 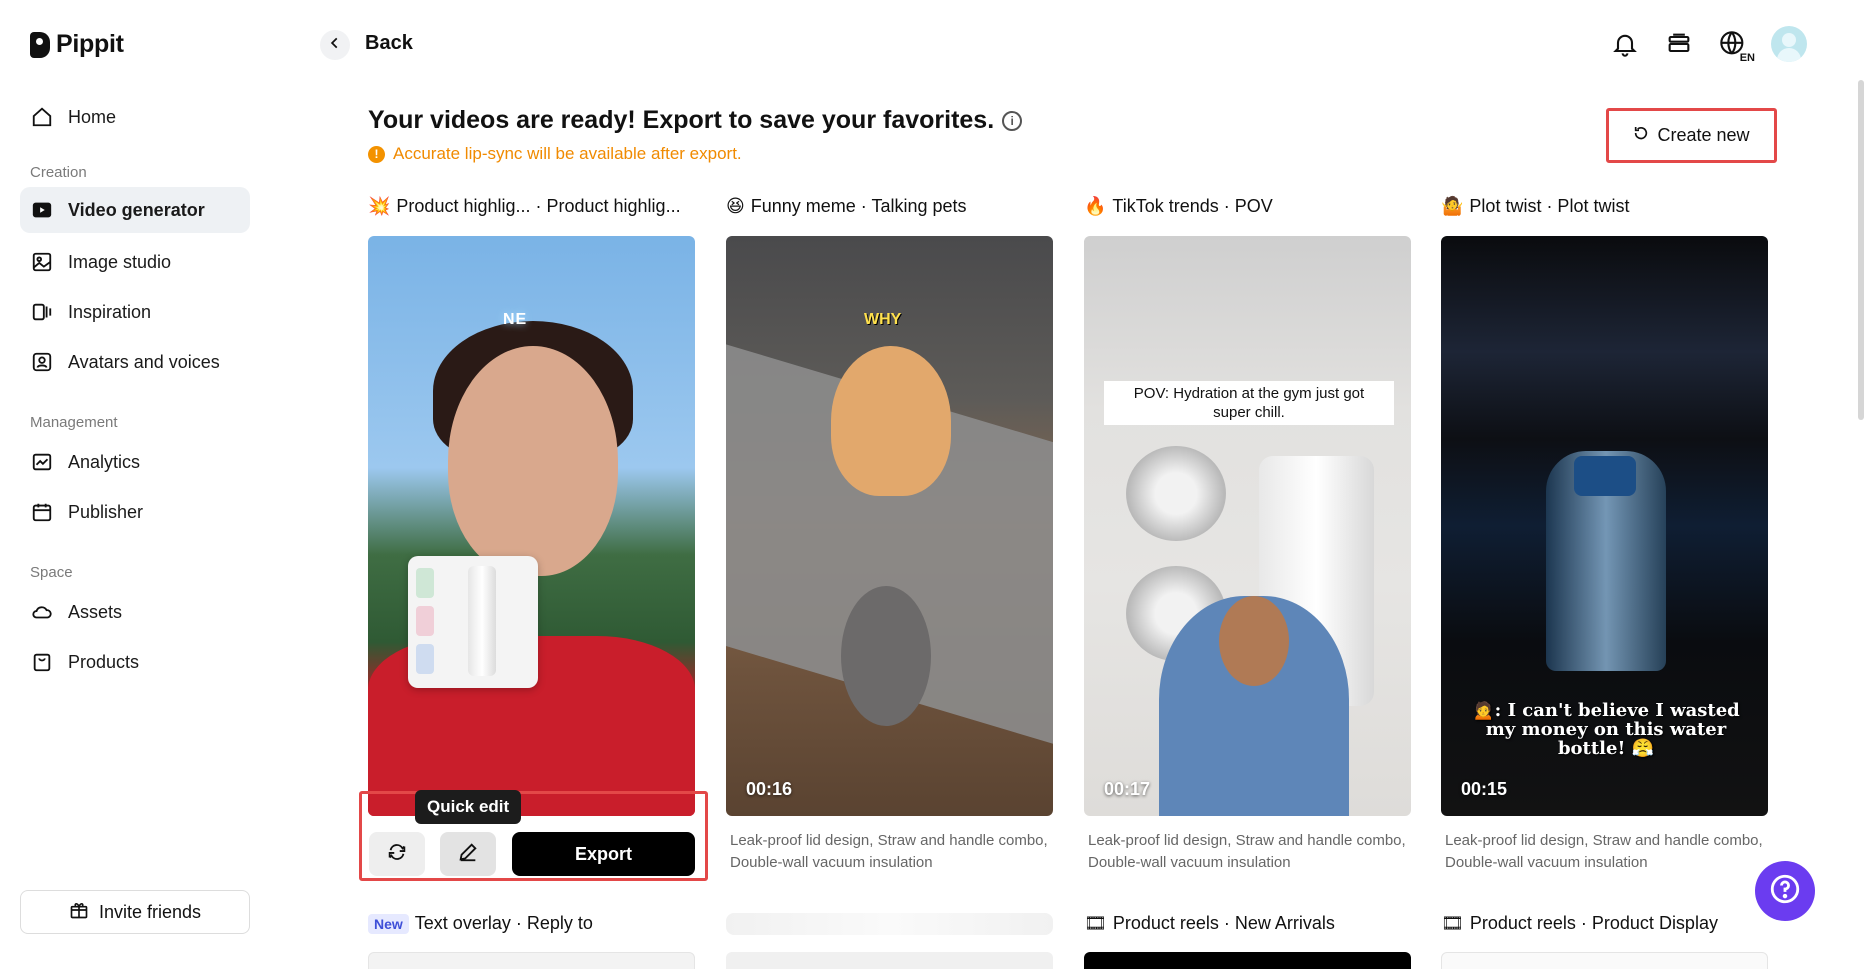 I want to click on credits-icon, so click(x=1679, y=44).